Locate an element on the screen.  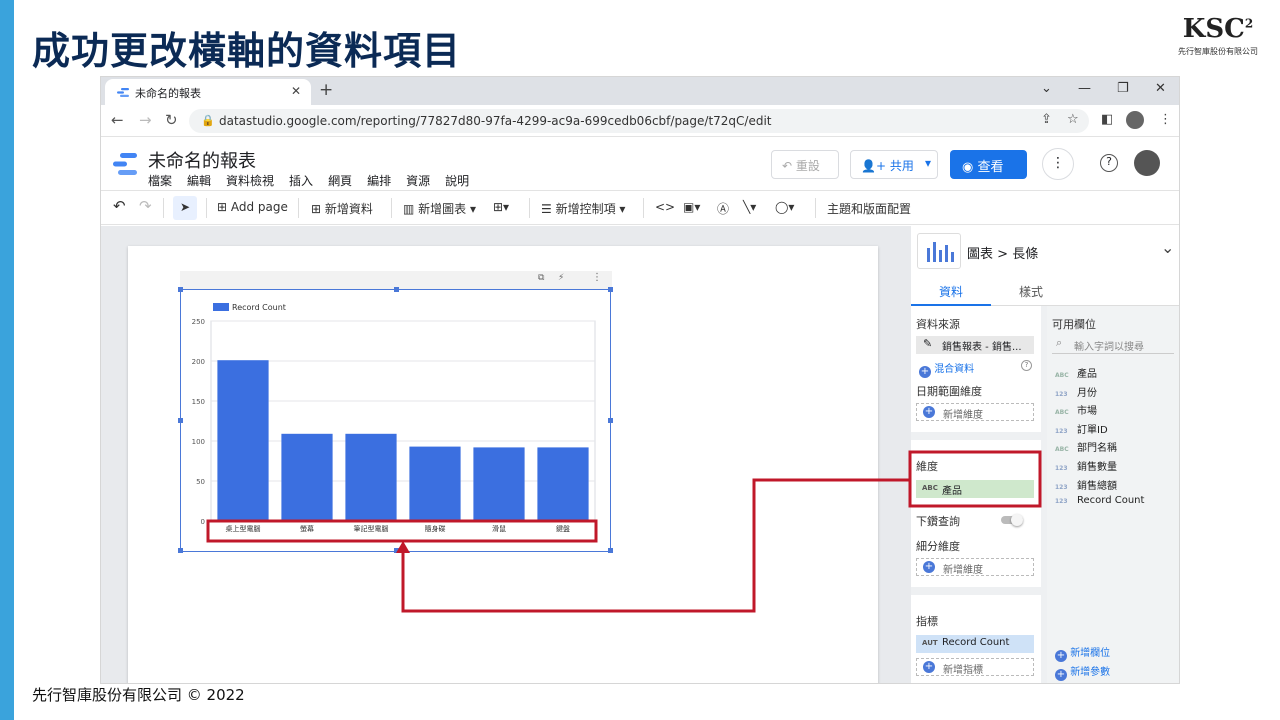
add-data-button: ⊞ 新增資料 is located at coordinates (342, 208).